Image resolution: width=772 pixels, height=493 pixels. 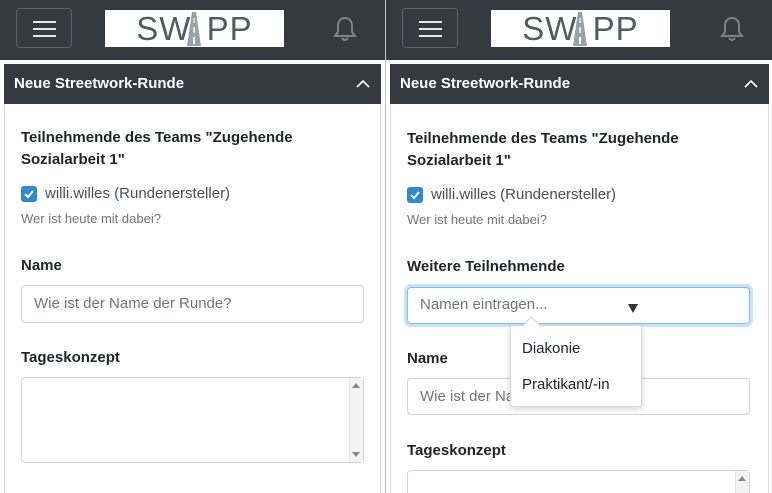 I want to click on name-label: Name, so click(x=41, y=265).